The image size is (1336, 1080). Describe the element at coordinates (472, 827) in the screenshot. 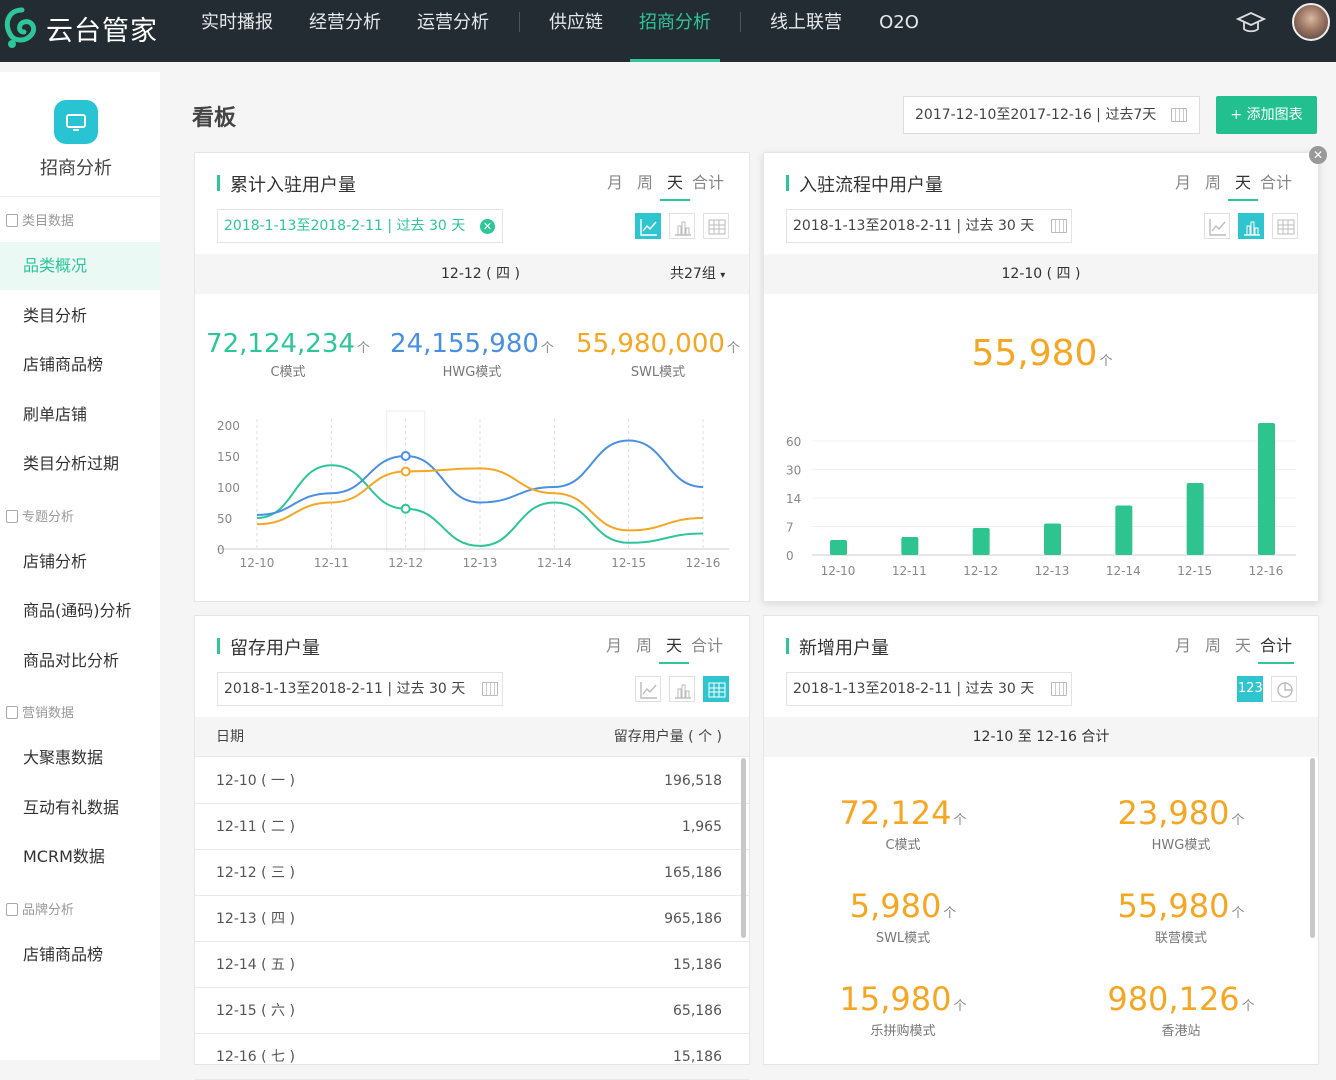

I see `table-row: 12-11 ( 二 ) 1,965` at that location.